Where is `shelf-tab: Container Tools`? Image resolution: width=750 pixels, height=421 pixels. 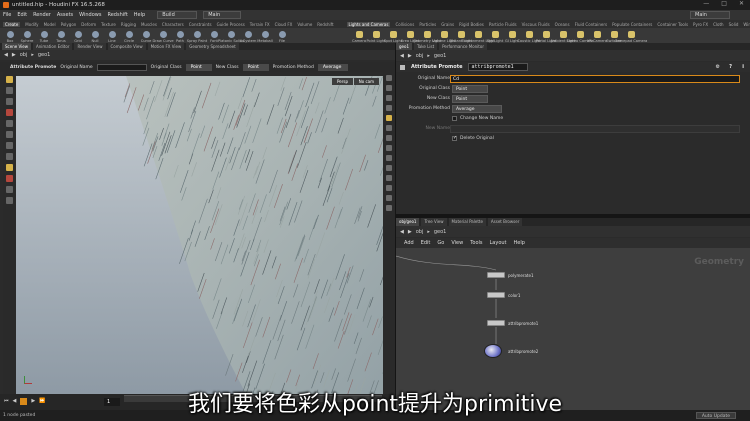 shelf-tab: Container Tools is located at coordinates (672, 24).